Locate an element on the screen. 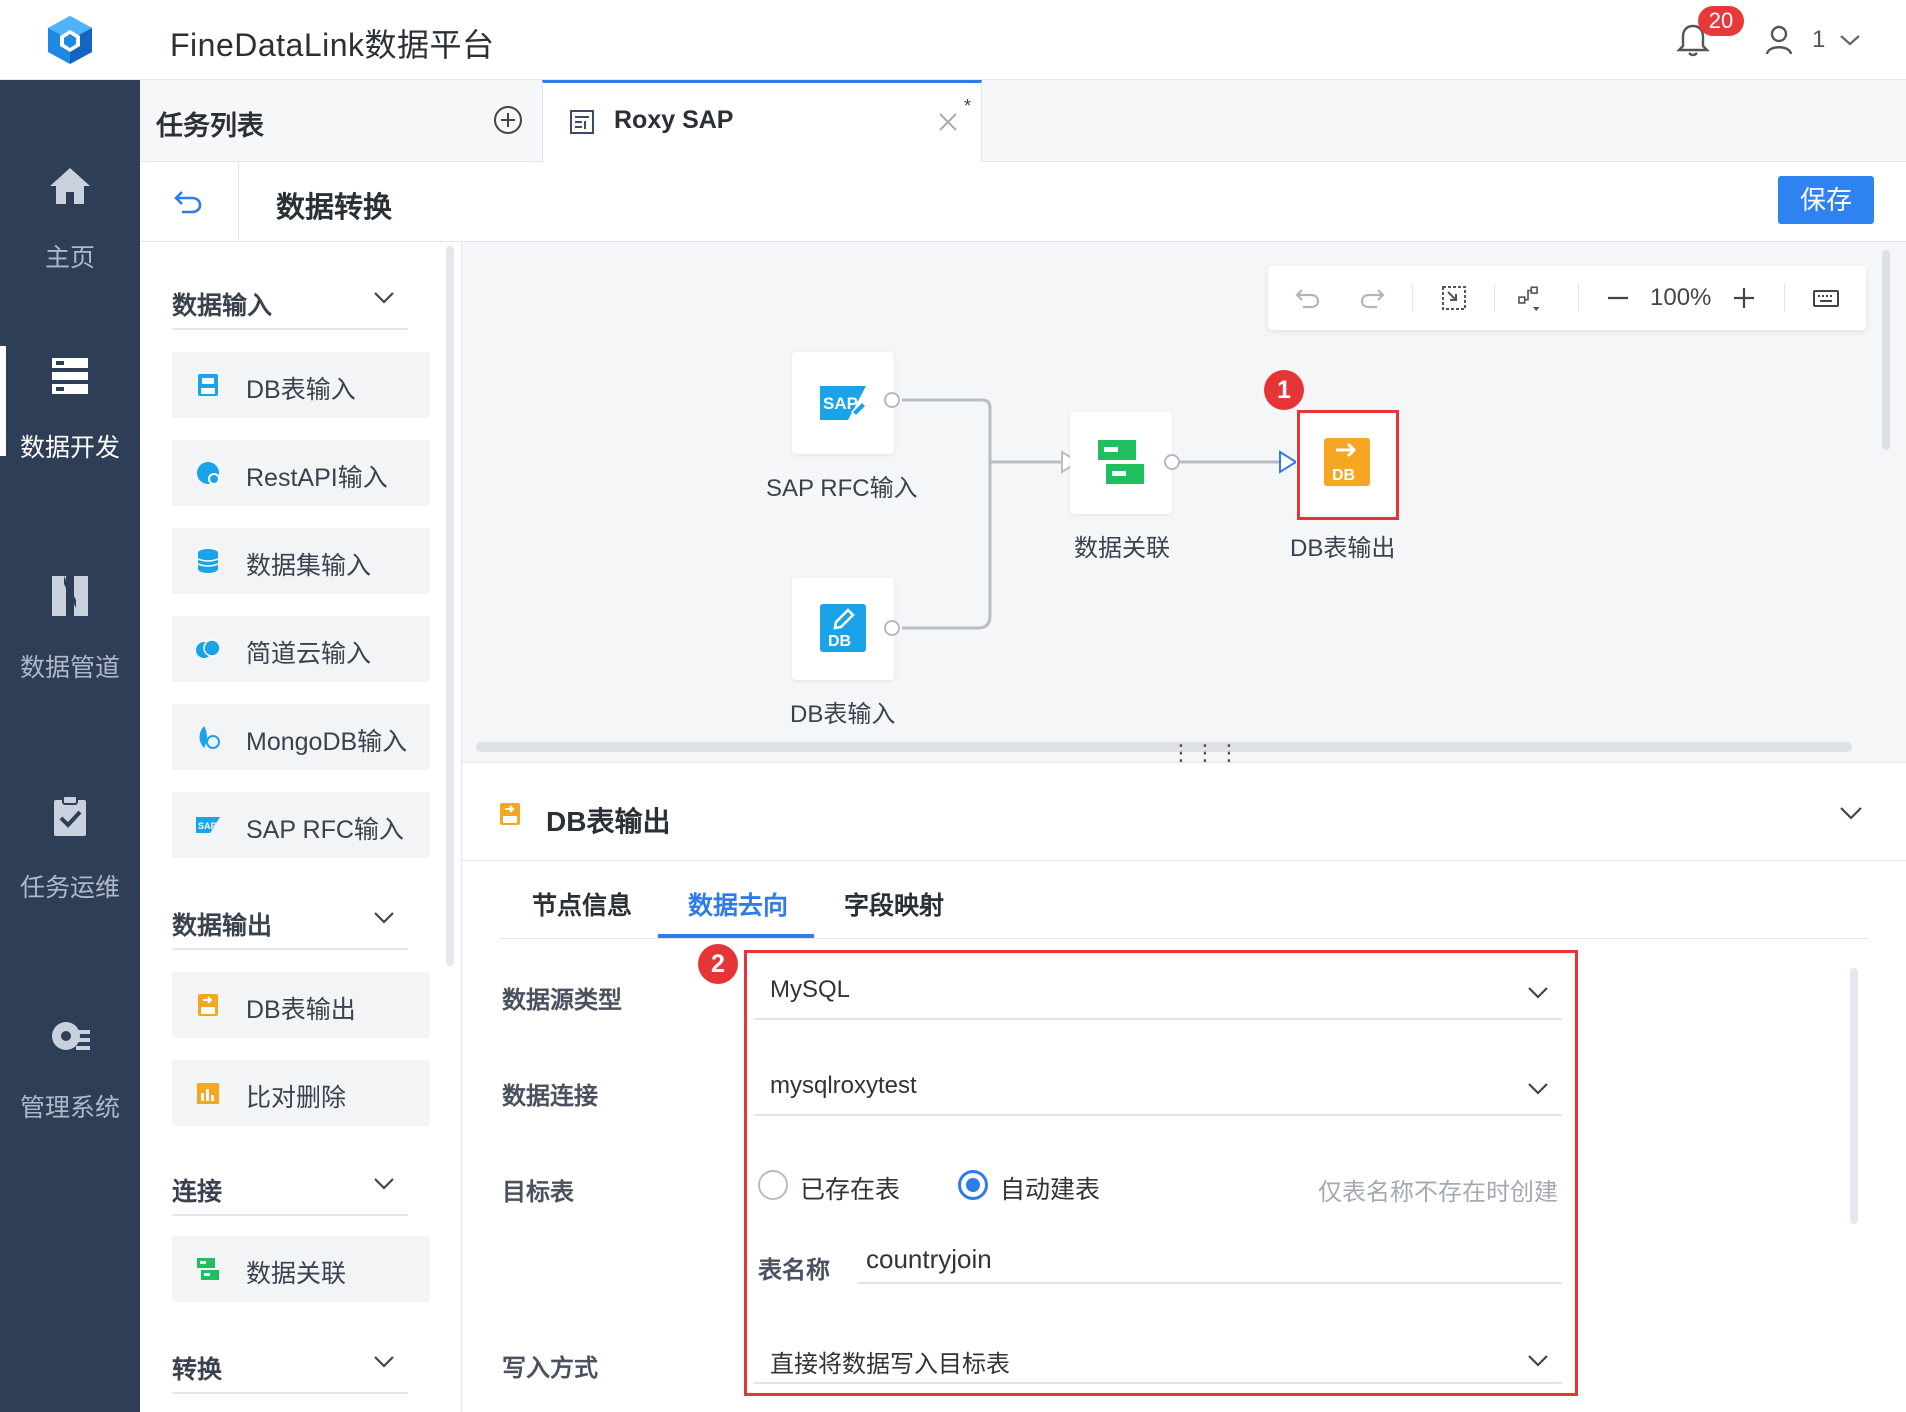  nav-item-home: 主页 is located at coordinates (70, 215).